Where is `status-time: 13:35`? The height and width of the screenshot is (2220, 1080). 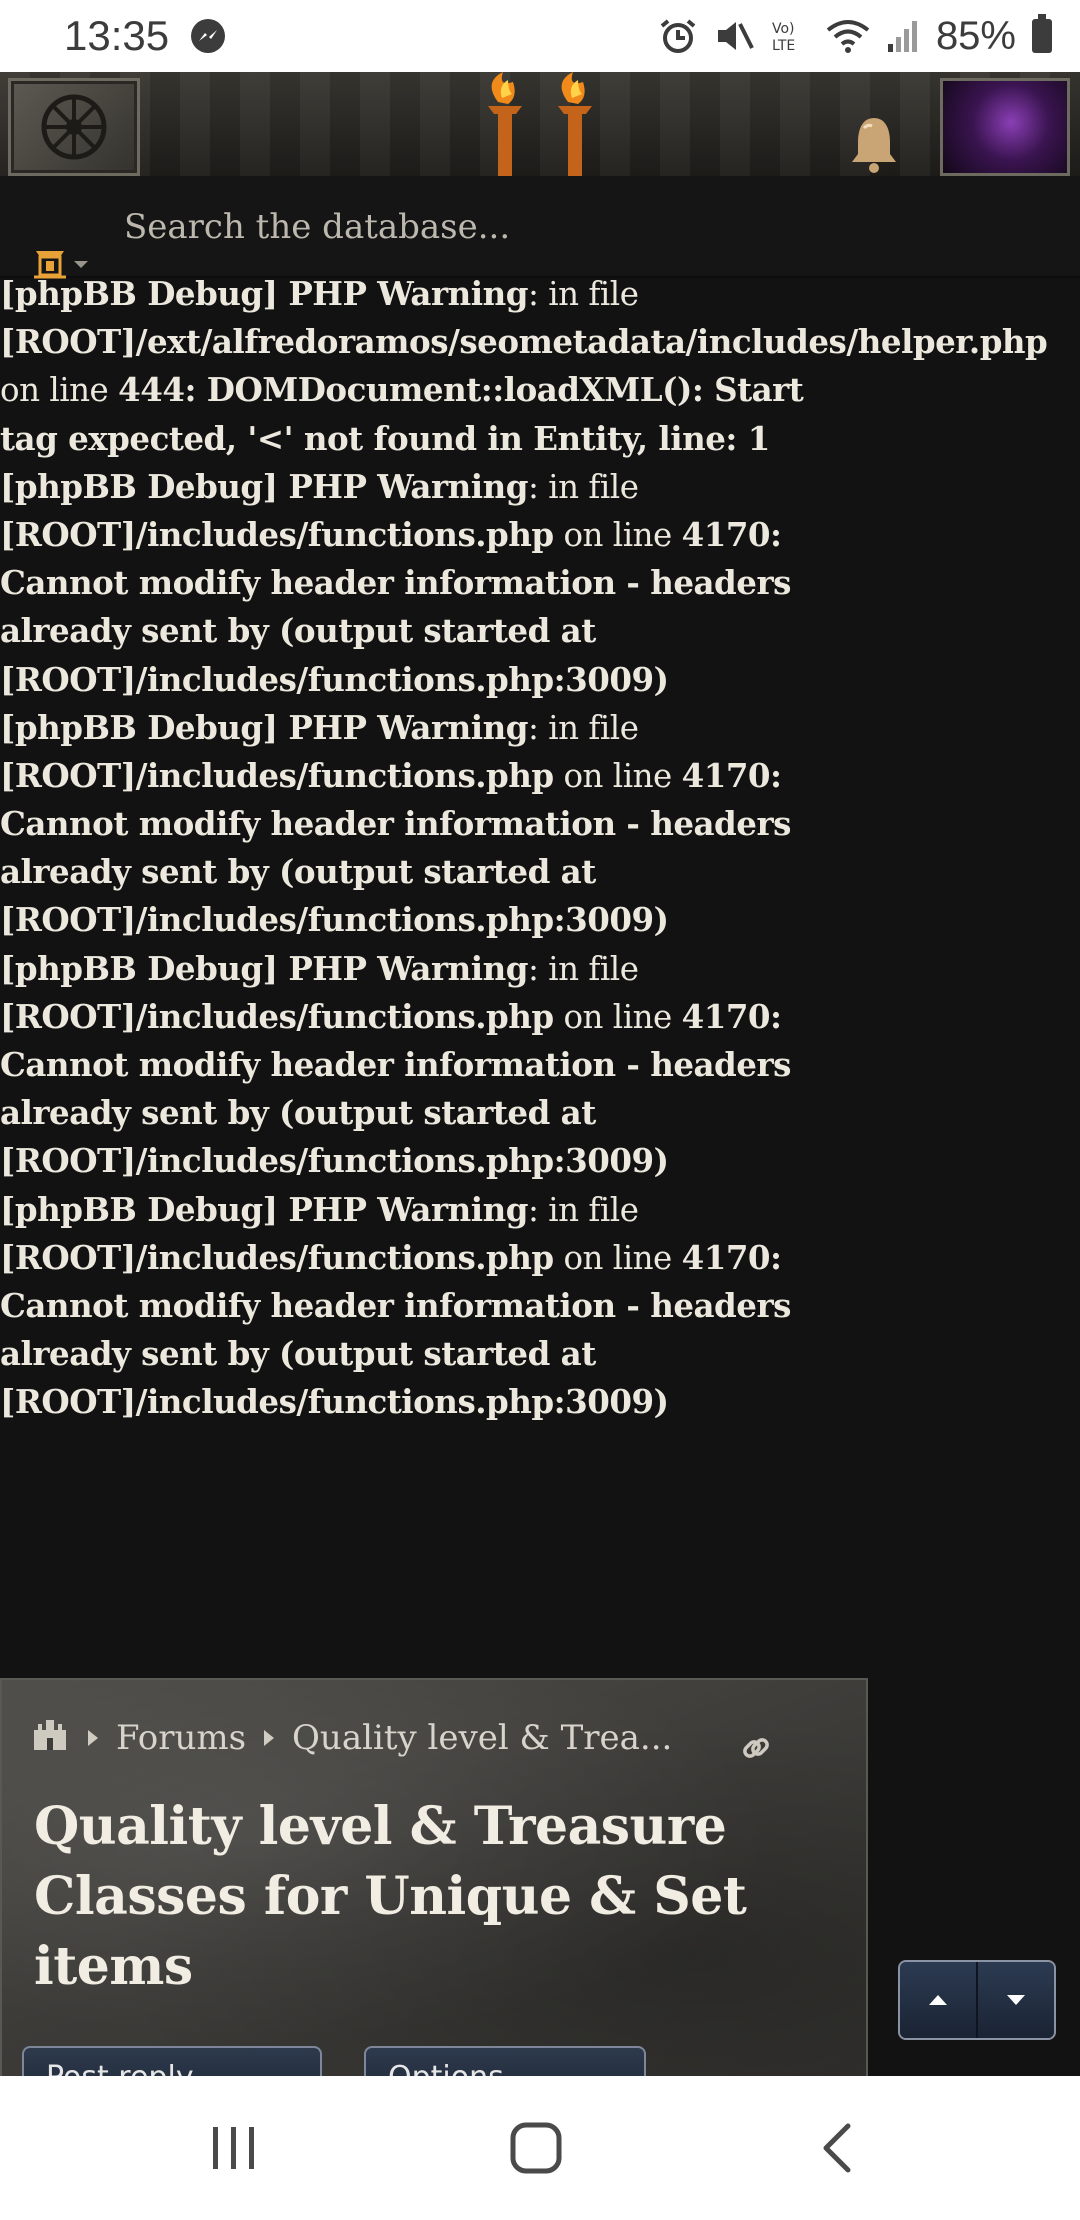
status-time: 13:35 is located at coordinates (117, 35).